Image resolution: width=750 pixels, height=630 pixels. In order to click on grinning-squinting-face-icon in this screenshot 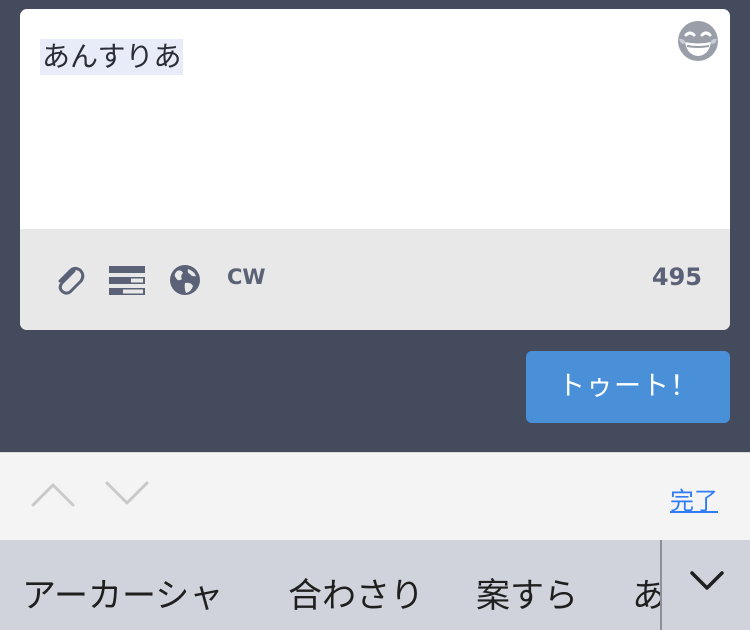, I will do `click(698, 41)`.